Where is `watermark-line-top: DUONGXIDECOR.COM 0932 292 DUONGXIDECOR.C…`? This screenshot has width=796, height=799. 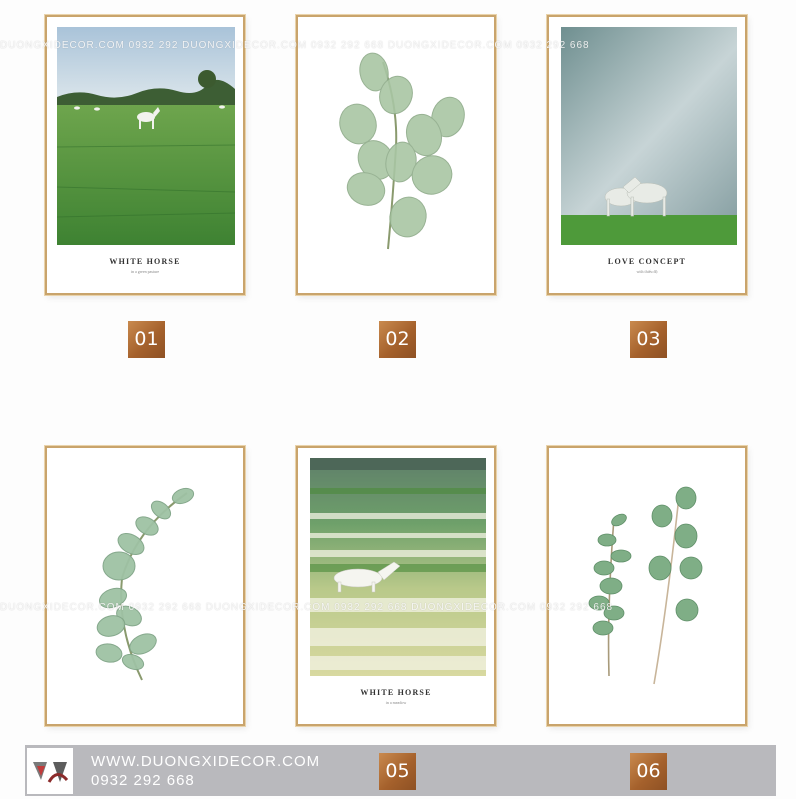
watermark-line-top: DUONGXIDECOR.COM 0932 292 DUONGXIDECOR.C… is located at coordinates (295, 45).